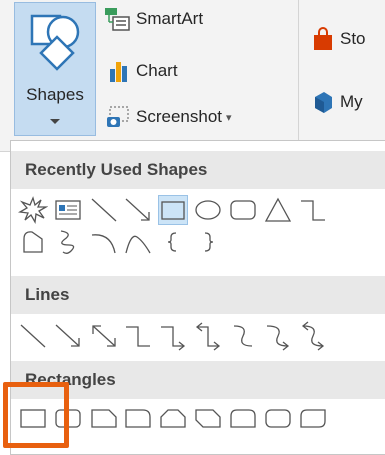 The height and width of the screenshot is (455, 385). Describe the element at coordinates (117, 117) in the screenshot. I see `screenshot-icon` at that location.